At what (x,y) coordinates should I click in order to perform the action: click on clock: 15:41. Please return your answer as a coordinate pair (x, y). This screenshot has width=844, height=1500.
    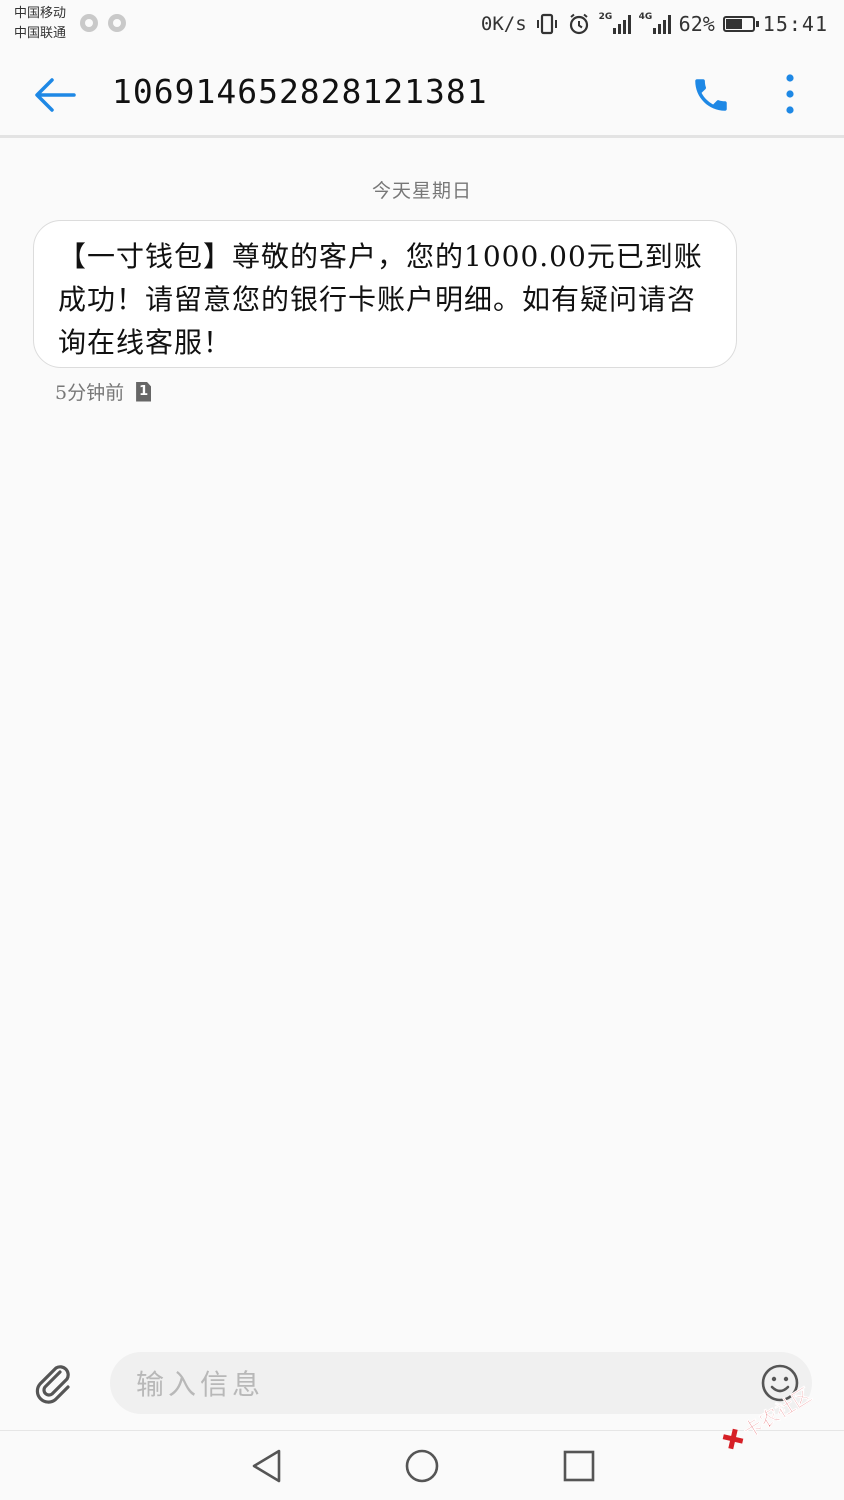
    Looking at the image, I should click on (795, 24).